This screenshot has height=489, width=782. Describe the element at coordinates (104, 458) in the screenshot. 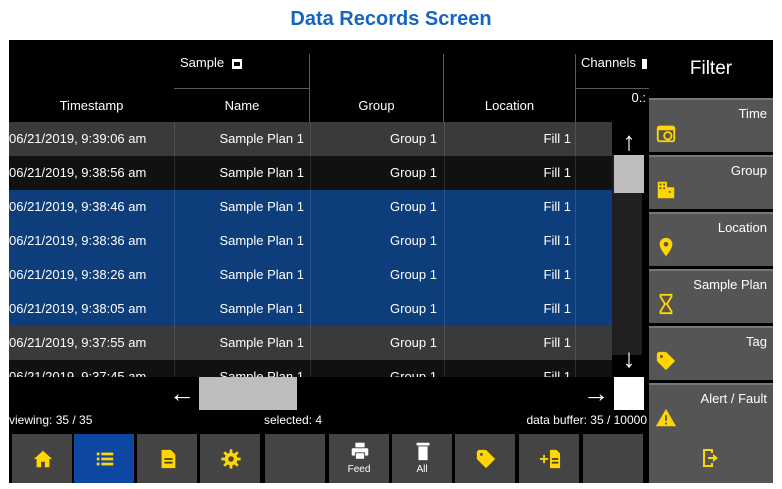

I see `toolbar-list-button` at that location.